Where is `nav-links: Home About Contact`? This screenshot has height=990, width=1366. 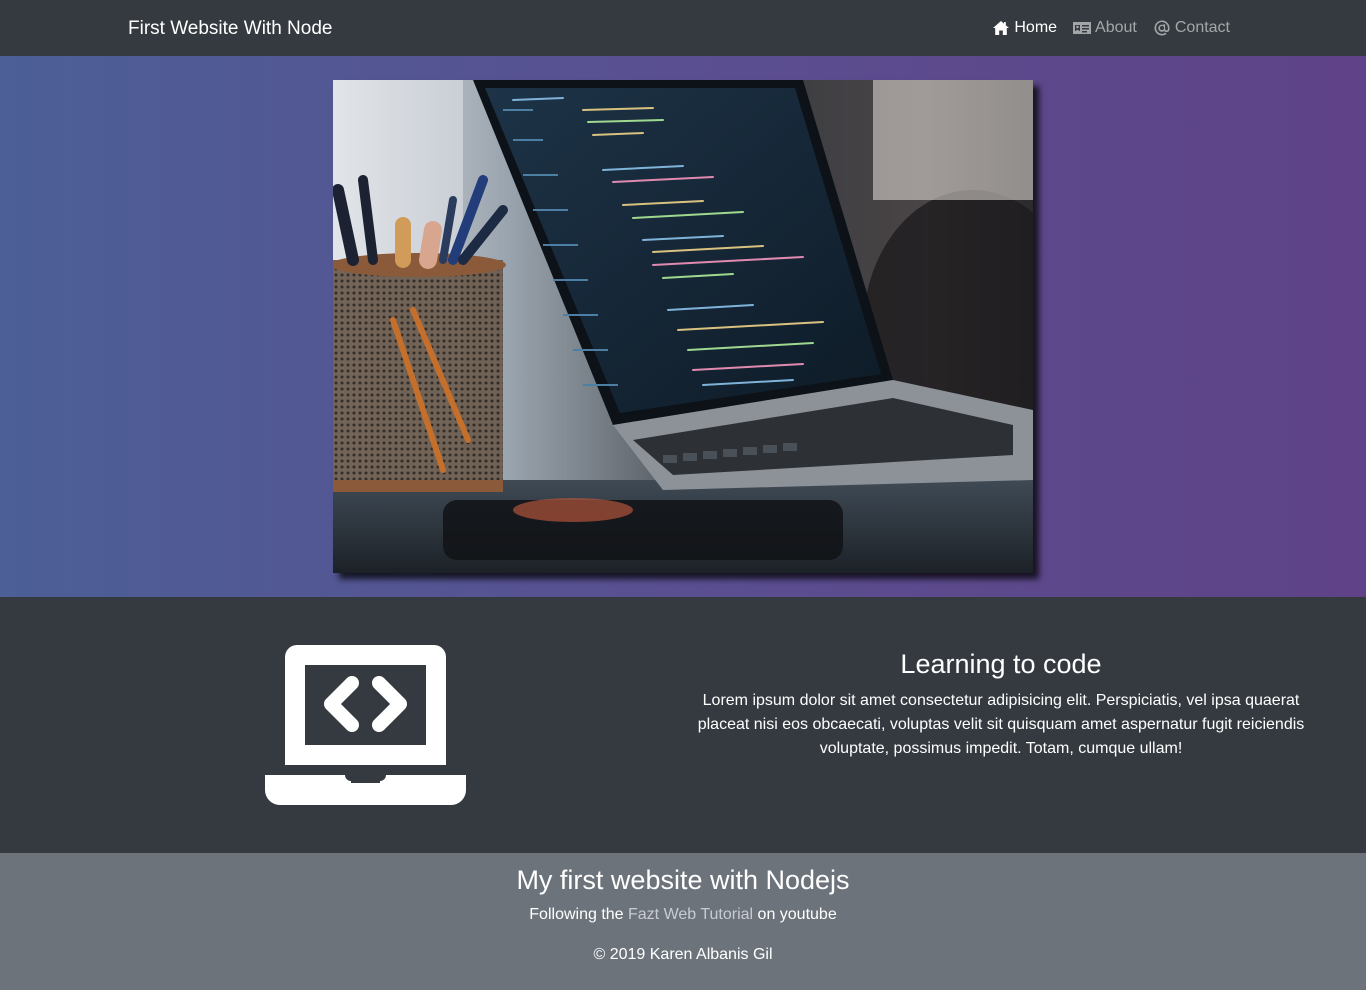 nav-links: Home About Contact is located at coordinates (1111, 28).